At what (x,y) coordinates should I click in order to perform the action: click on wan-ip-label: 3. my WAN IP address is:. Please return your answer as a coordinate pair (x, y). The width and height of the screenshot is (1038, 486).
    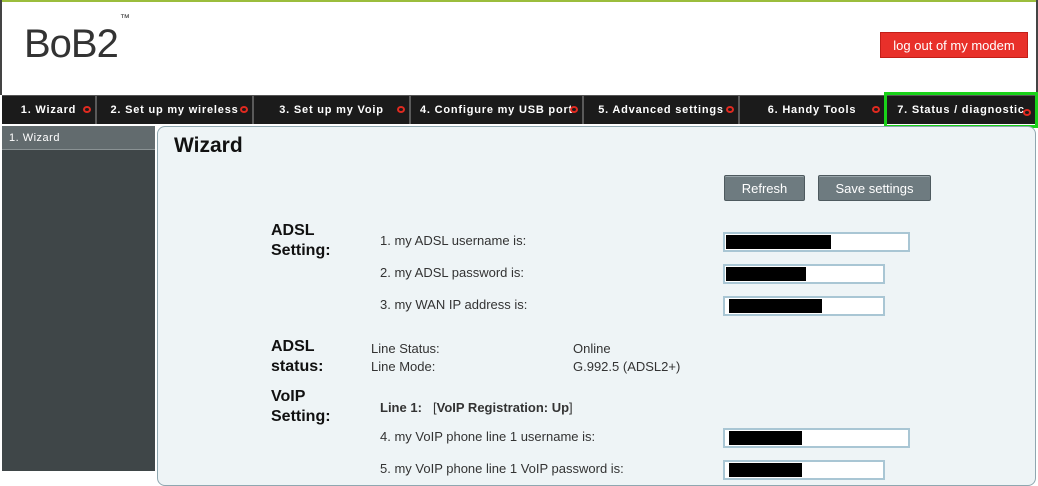
    Looking at the image, I should click on (454, 304).